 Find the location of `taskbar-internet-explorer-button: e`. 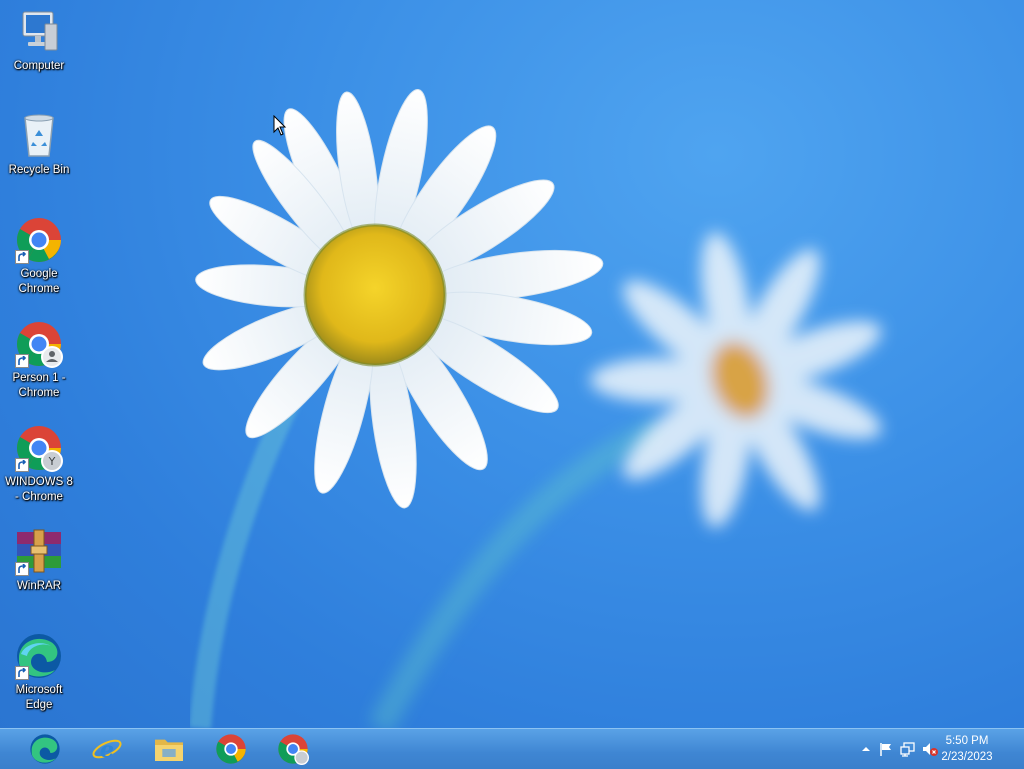

taskbar-internet-explorer-button: e is located at coordinates (107, 749).